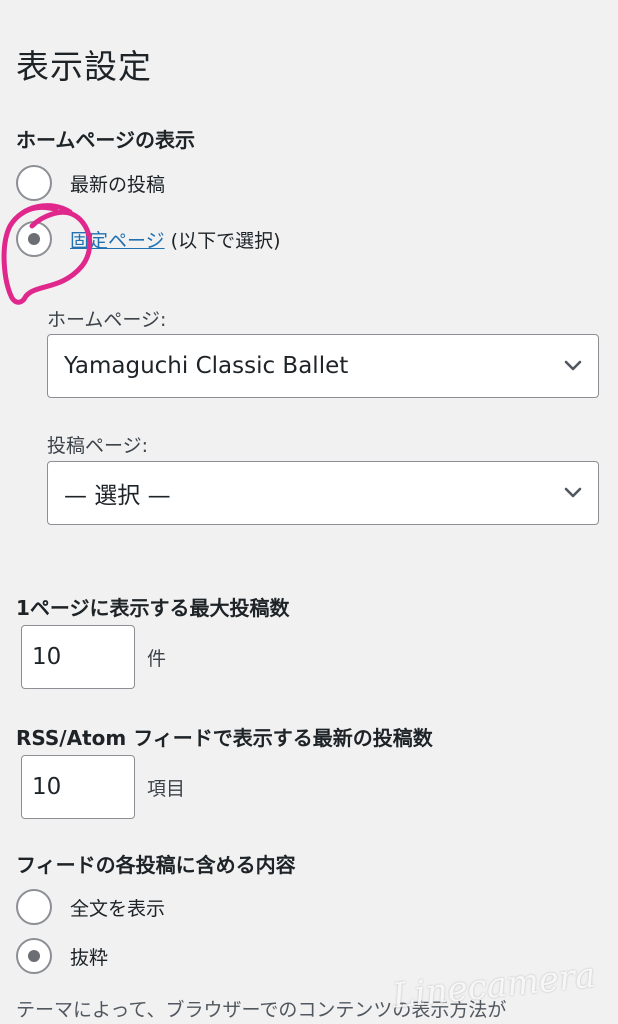 This screenshot has height=1024, width=618. What do you see at coordinates (222, 240) in the screenshot?
I see `static-page-suffix: (以下で選択)` at bounding box center [222, 240].